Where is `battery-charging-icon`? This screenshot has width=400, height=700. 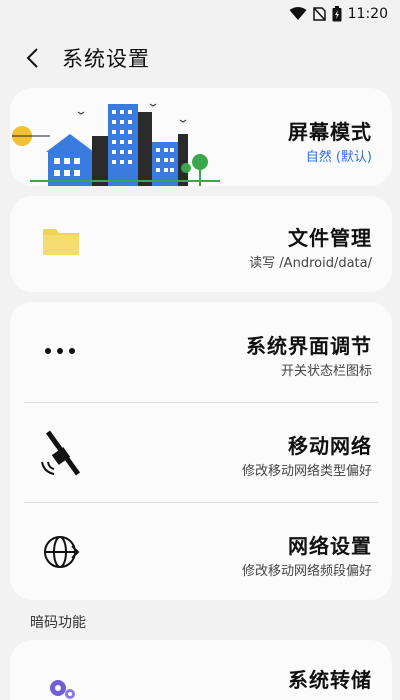 battery-charging-icon is located at coordinates (337, 14).